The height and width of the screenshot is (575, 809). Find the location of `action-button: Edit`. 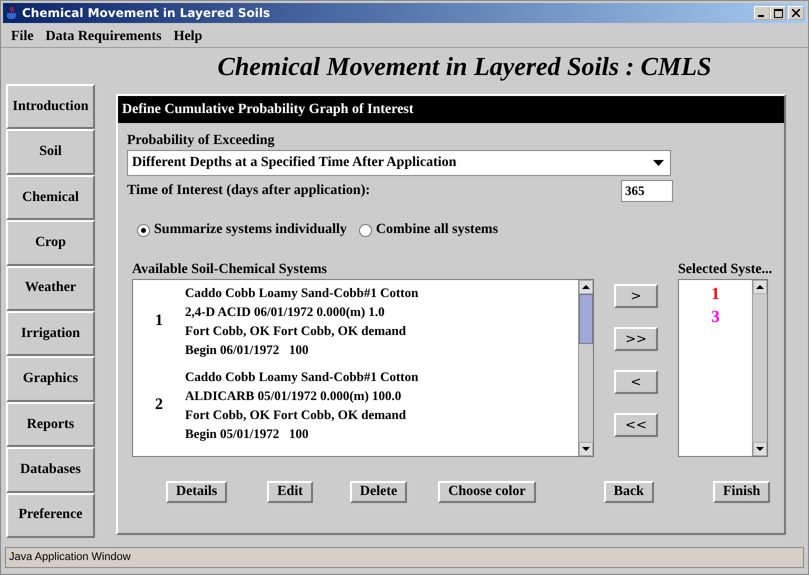

action-button: Edit is located at coordinates (290, 492).